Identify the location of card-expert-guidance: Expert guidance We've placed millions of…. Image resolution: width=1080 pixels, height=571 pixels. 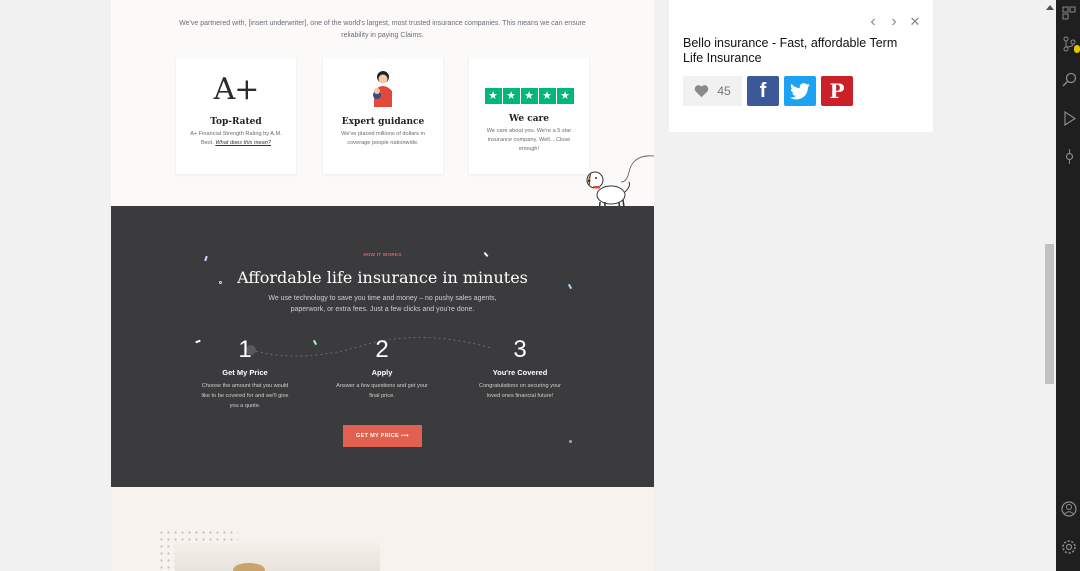
(383, 116).